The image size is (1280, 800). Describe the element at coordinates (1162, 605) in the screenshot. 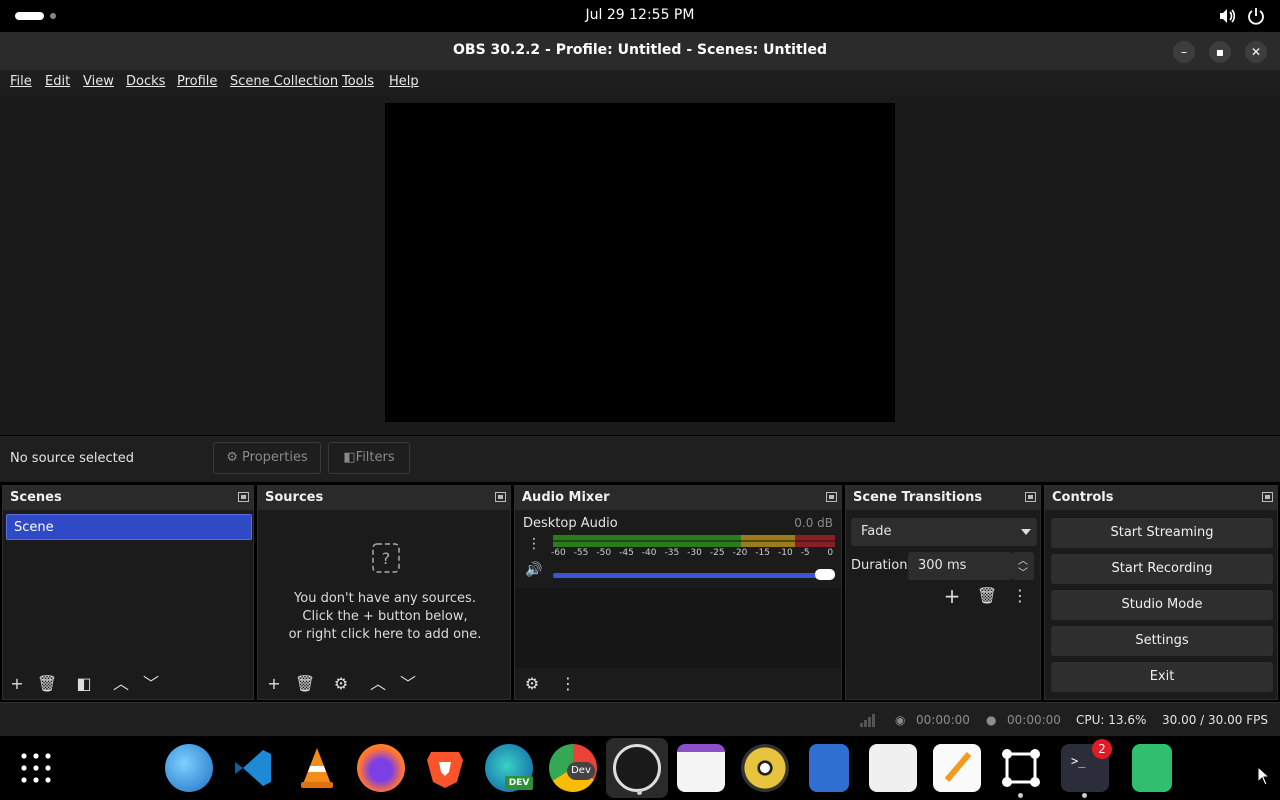

I see `studio-mode-button: Studio Mode` at that location.